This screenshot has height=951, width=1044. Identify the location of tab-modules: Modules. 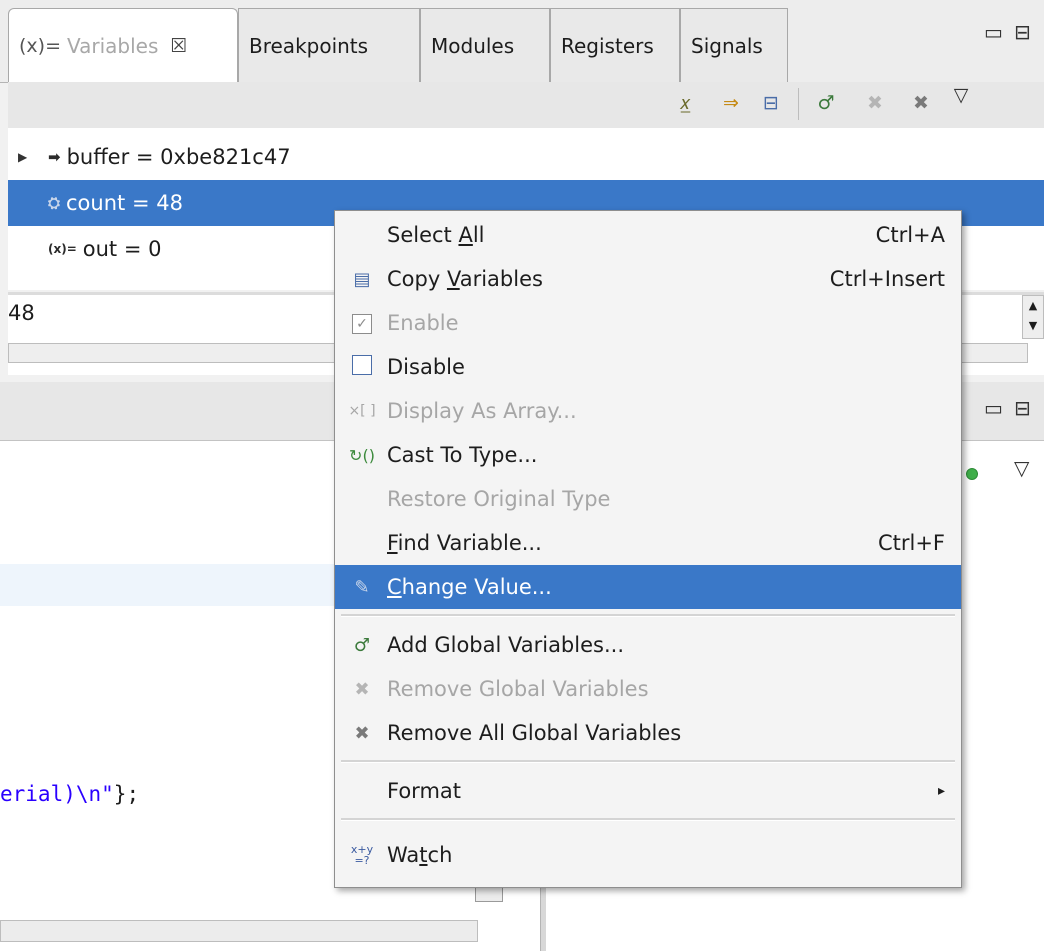
(485, 45).